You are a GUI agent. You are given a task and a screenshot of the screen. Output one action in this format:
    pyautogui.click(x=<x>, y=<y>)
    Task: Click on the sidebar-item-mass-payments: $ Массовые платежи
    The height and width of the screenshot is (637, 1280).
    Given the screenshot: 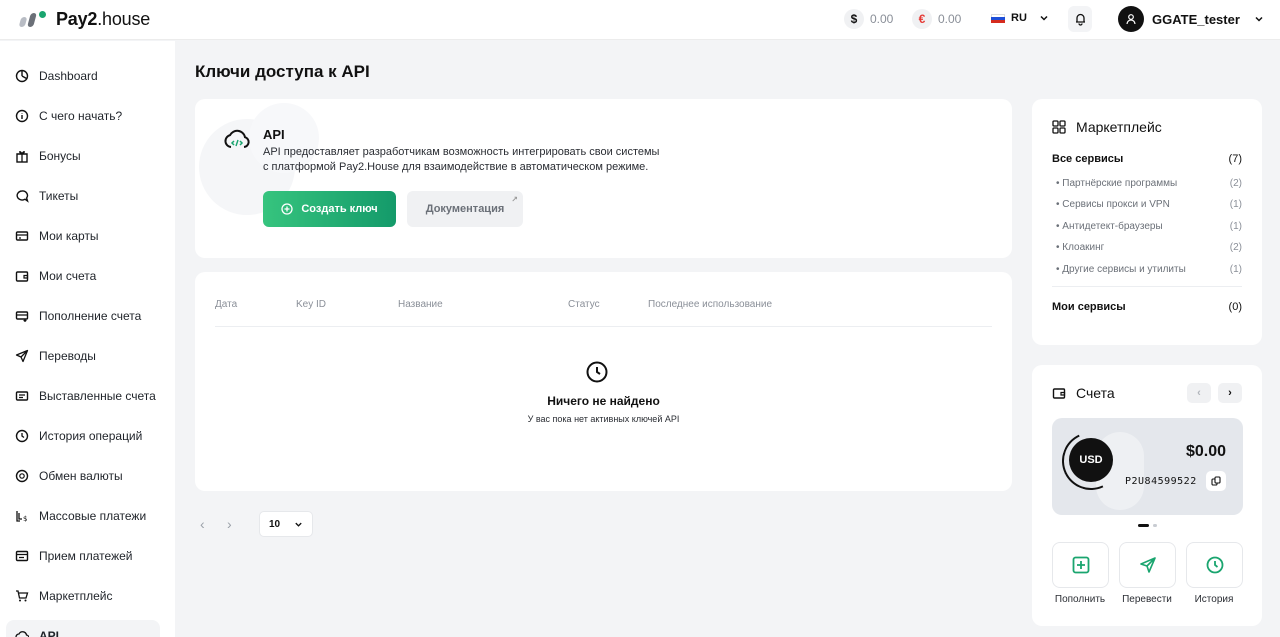 What is the action you would take?
    pyautogui.click(x=83, y=516)
    